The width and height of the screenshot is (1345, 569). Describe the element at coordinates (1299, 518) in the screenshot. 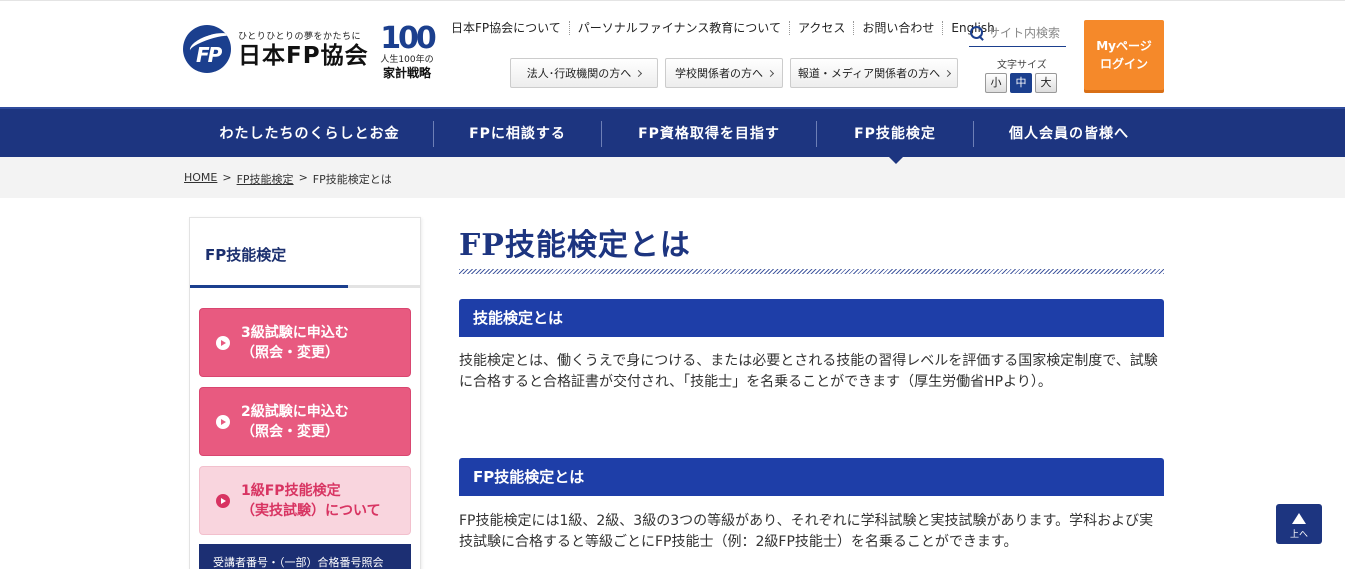

I see `arrow-up-icon` at that location.